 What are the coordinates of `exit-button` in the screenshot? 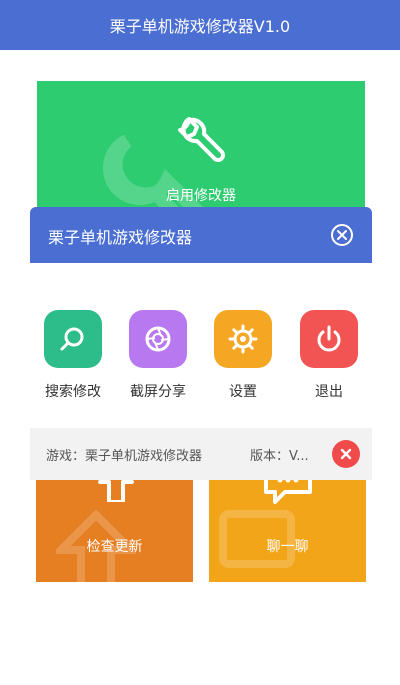 It's located at (329, 339).